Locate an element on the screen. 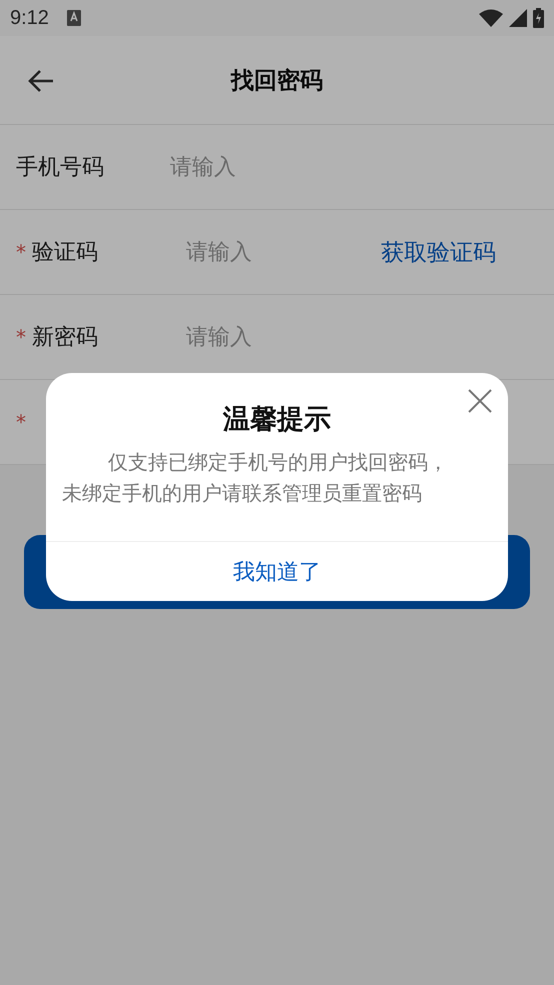 This screenshot has width=554, height=985. page-title: 找回密码 is located at coordinates (277, 81).